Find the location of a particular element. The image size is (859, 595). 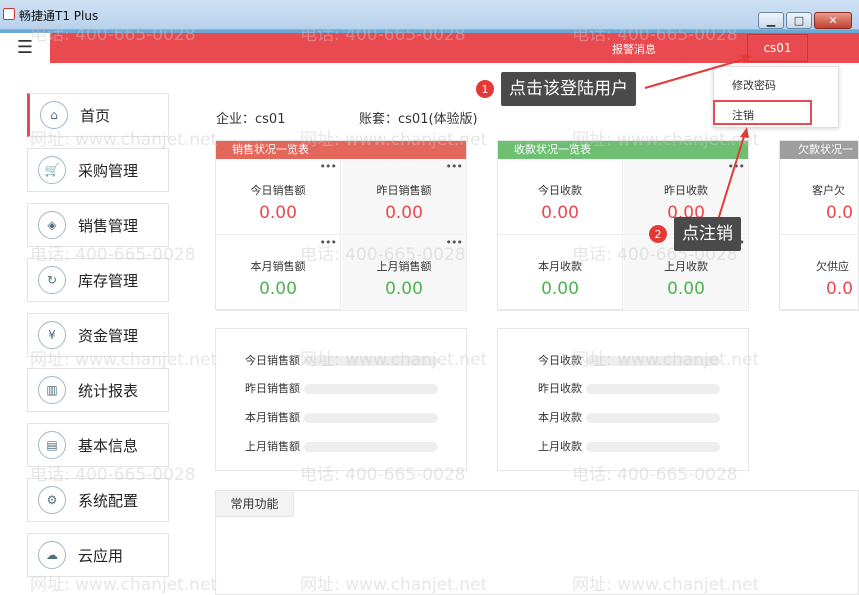

step-2-callout: 点注销 is located at coordinates (707, 234).